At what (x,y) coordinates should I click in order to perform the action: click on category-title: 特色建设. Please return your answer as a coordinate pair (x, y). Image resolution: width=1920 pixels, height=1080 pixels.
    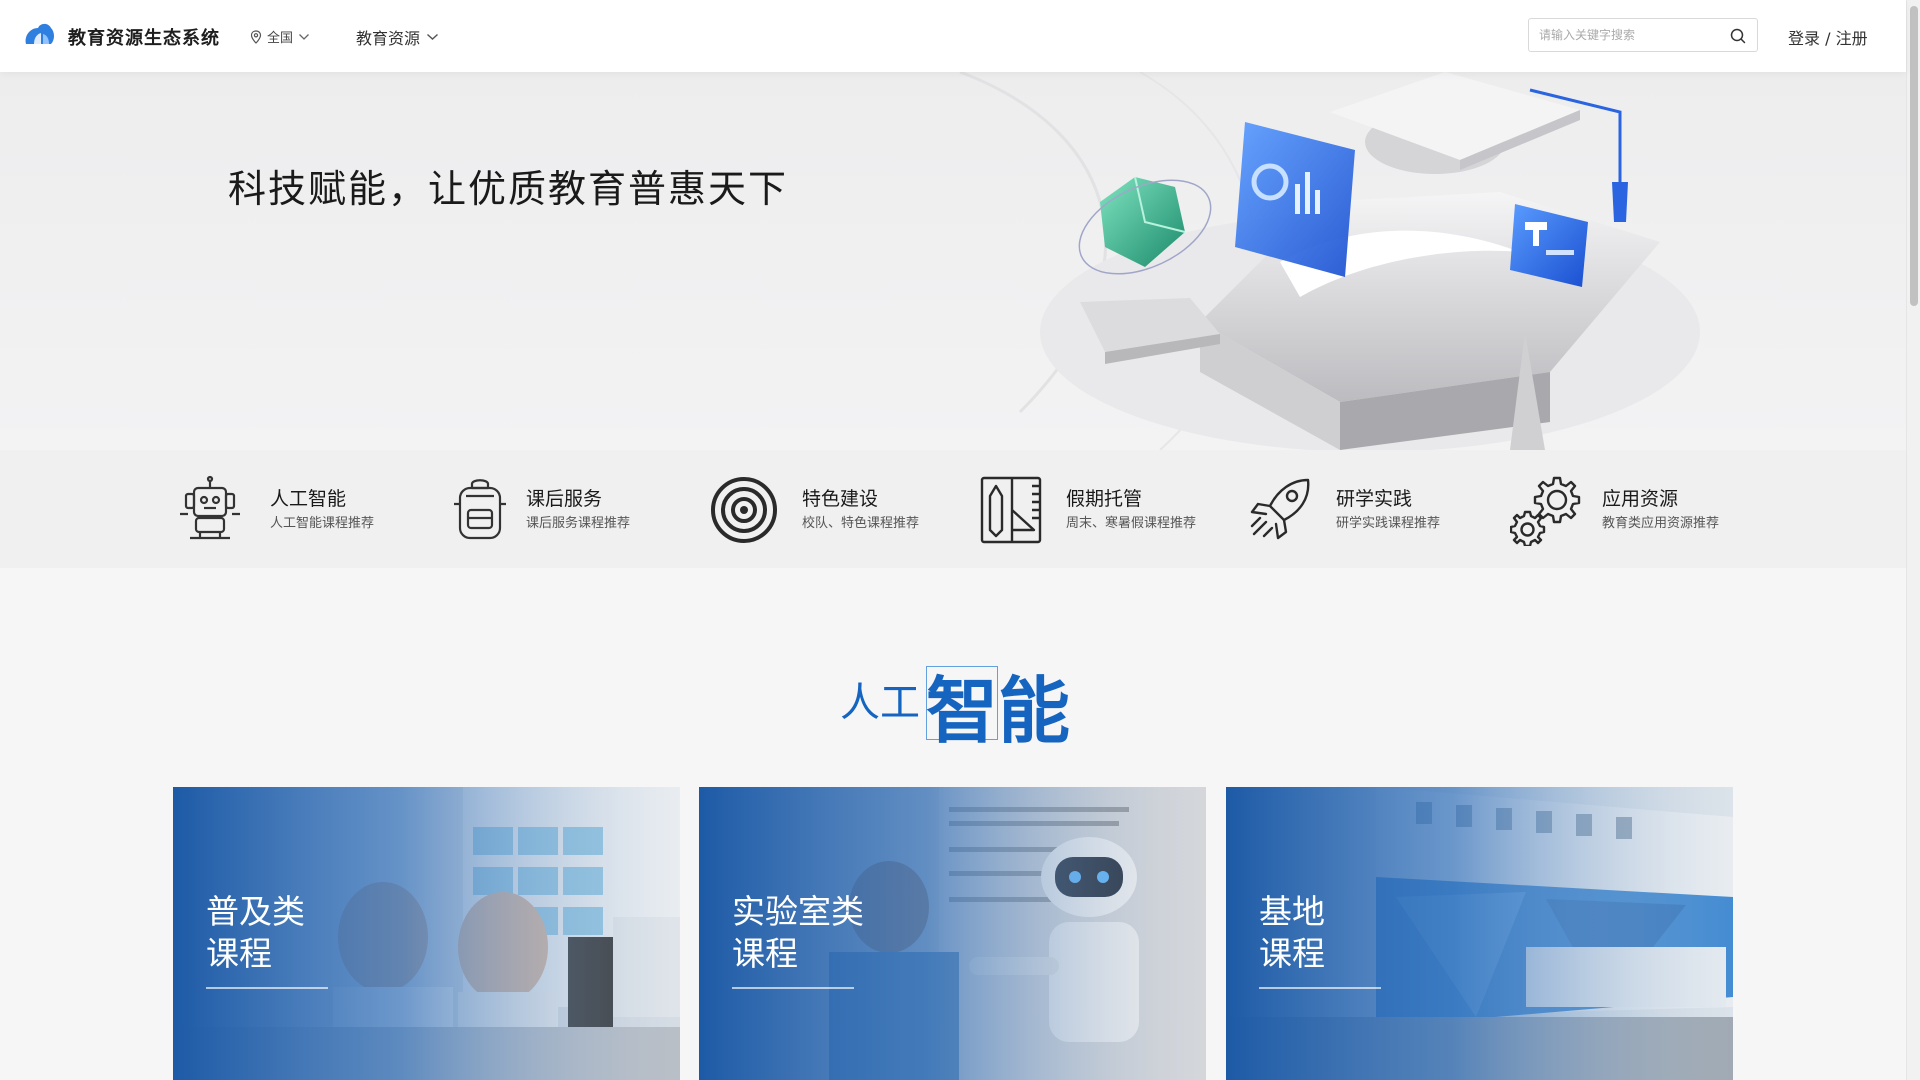
    Looking at the image, I should click on (840, 499).